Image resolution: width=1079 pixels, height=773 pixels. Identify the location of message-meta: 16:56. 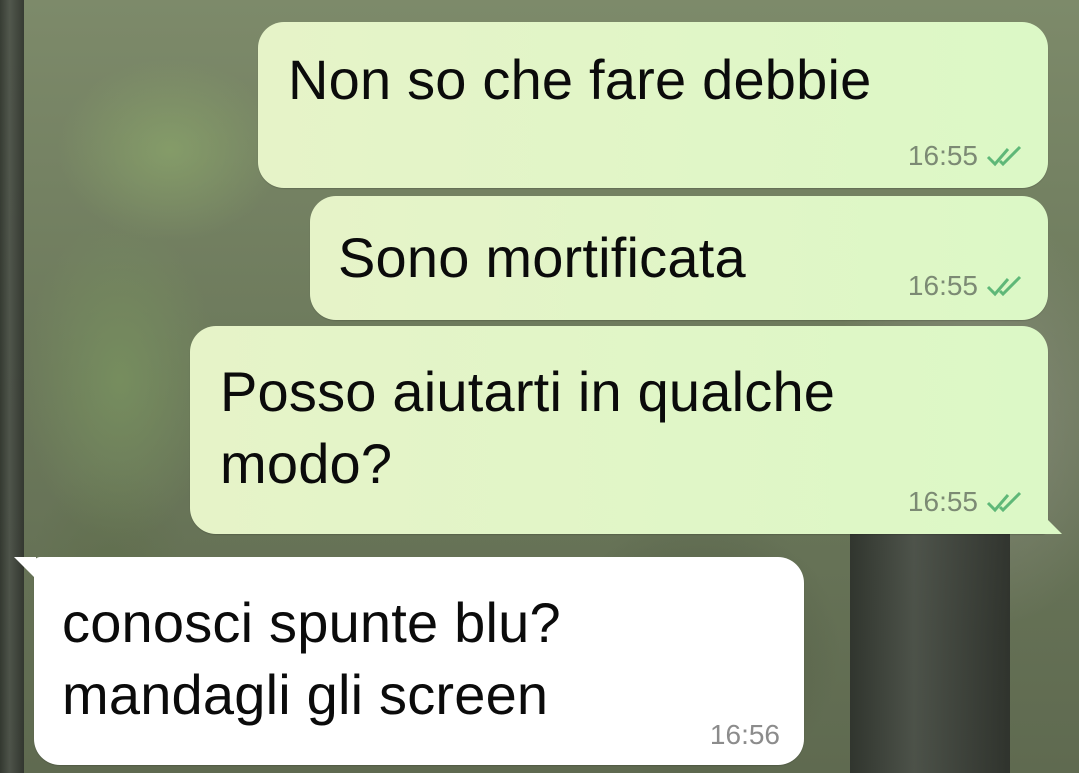
(745, 735).